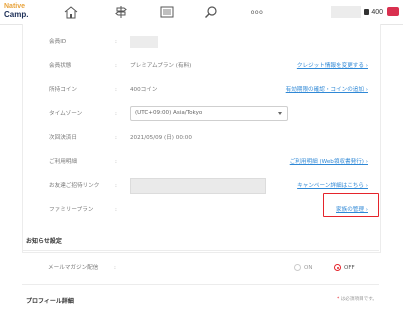 The height and width of the screenshot is (315, 403). I want to click on required-note-text: は必須項目です。, so click(358, 299).